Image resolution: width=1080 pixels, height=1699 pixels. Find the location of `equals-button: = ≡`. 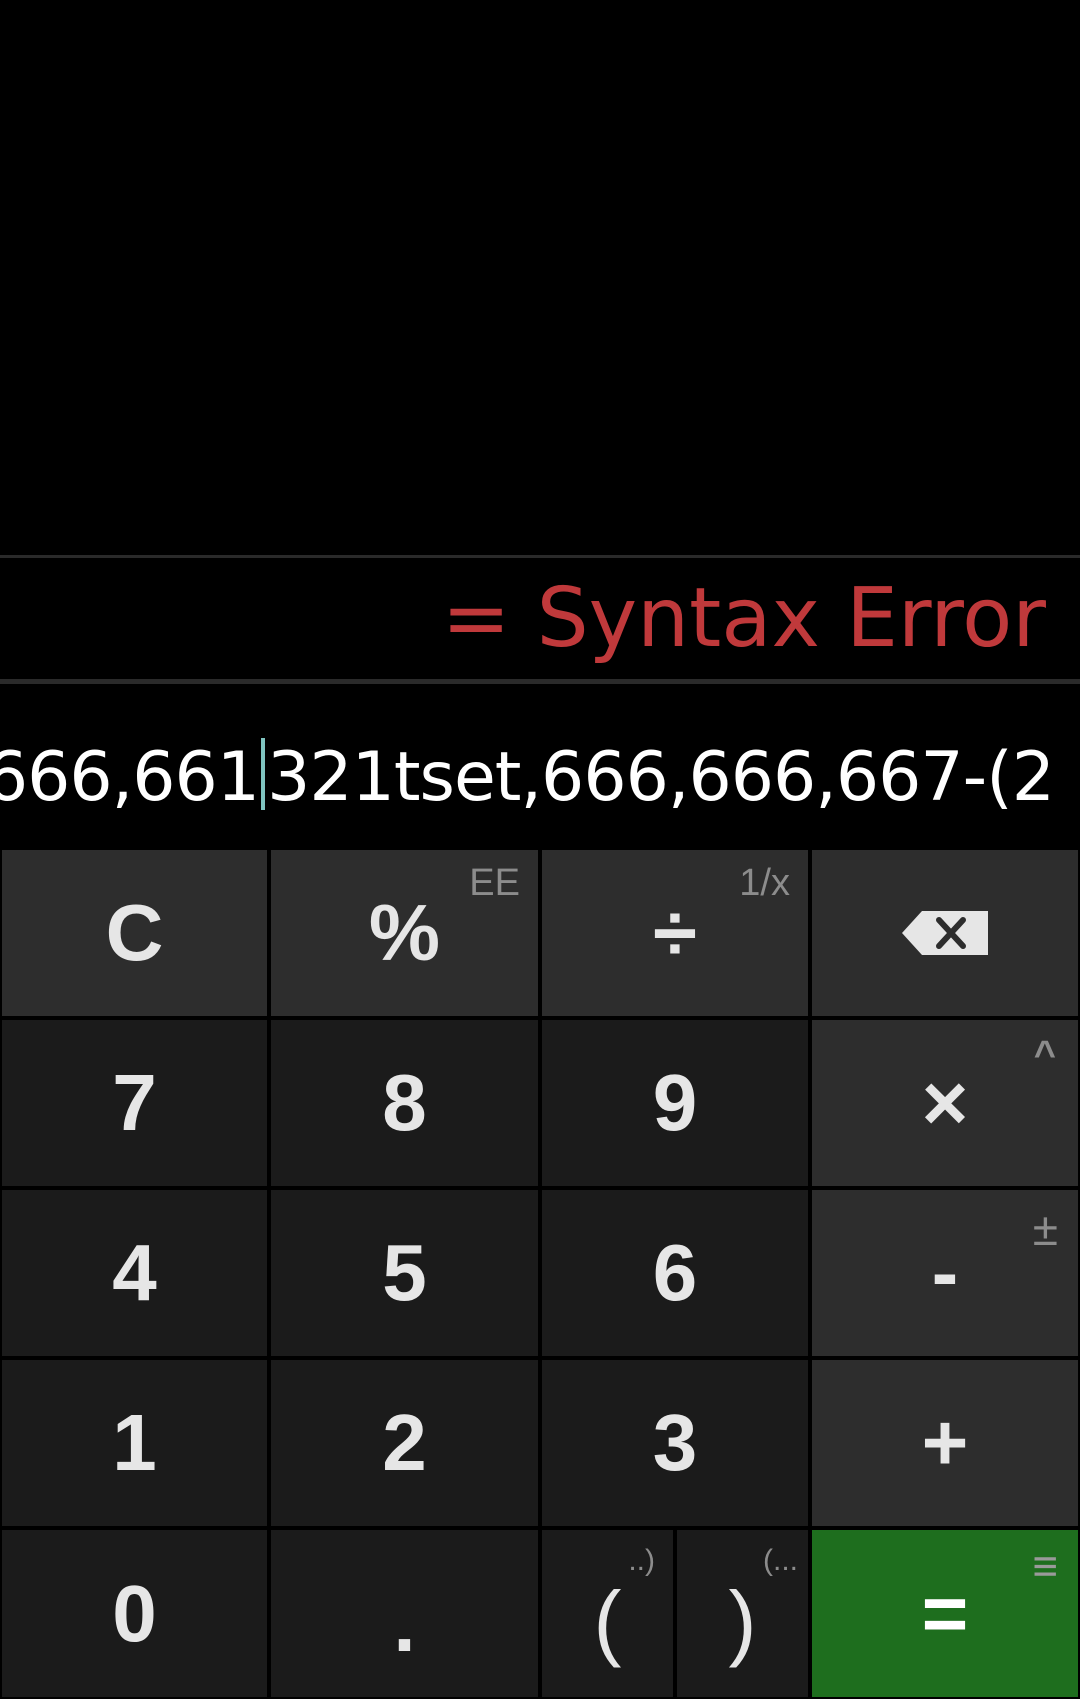

equals-button: = ≡ is located at coordinates (945, 1613).